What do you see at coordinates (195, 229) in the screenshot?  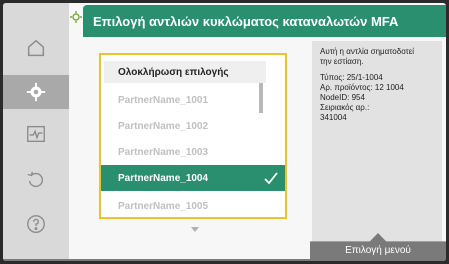 I see `scroll-down-arrow-icon` at bounding box center [195, 229].